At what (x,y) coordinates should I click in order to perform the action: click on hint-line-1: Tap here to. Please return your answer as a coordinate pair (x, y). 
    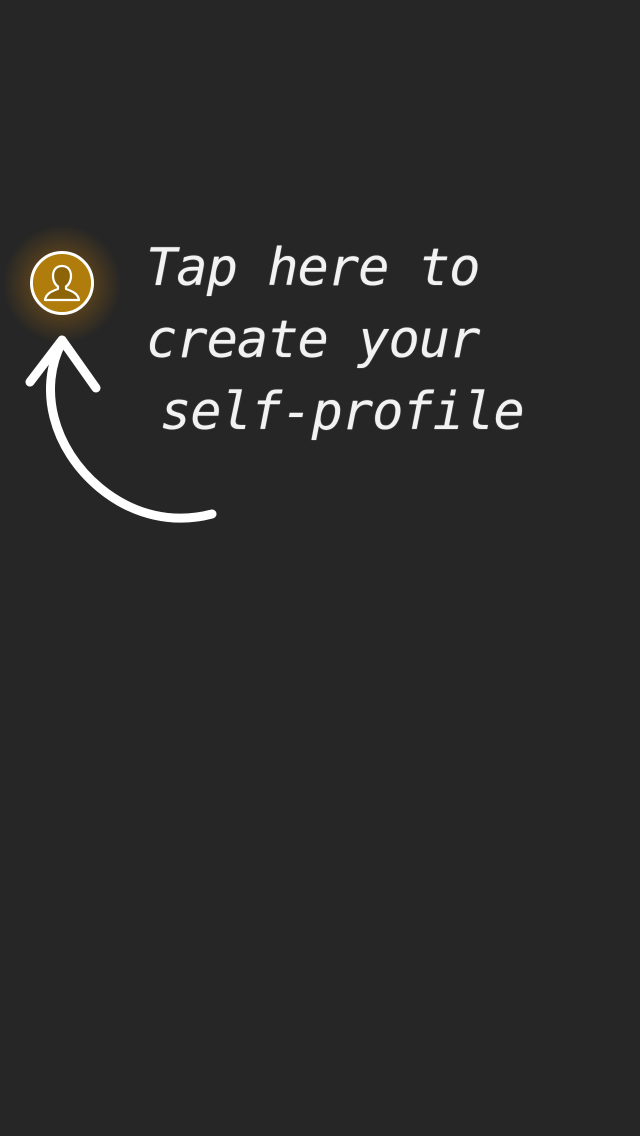
    Looking at the image, I should click on (313, 268).